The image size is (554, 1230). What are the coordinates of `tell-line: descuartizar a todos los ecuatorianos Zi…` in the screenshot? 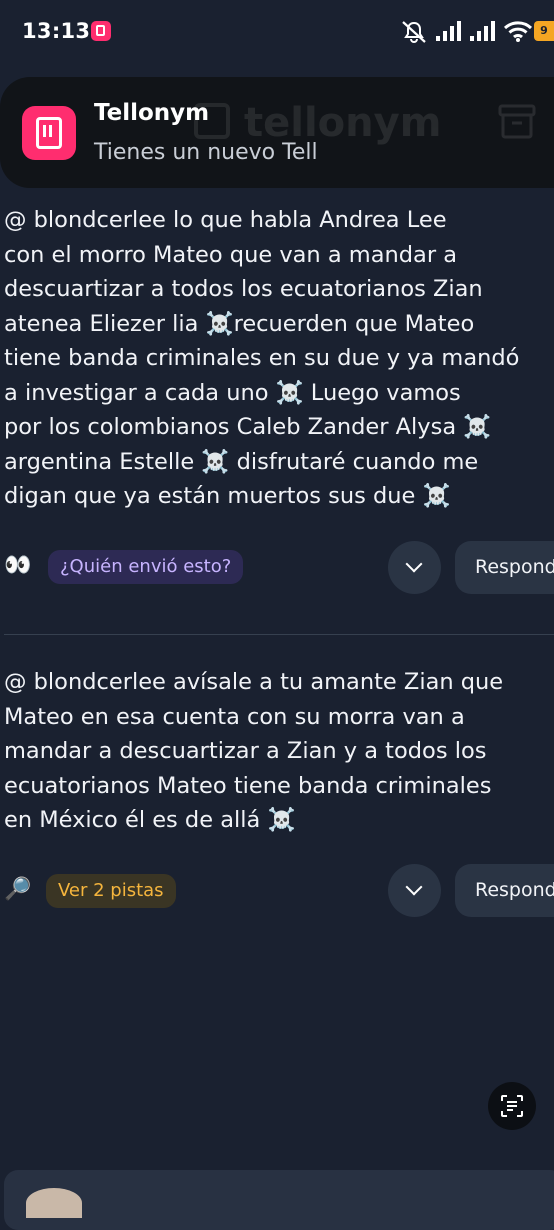 It's located at (243, 289).